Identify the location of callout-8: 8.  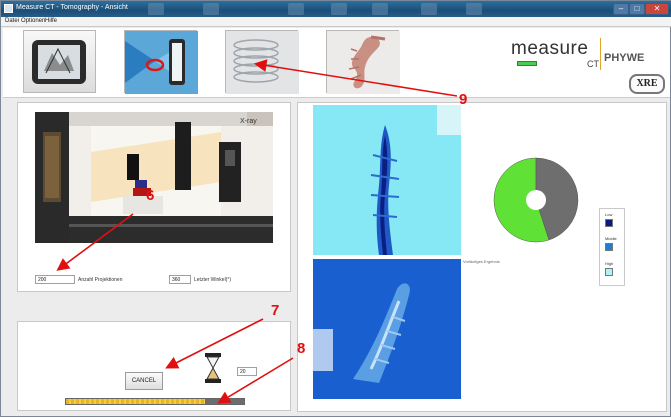
(301, 348).